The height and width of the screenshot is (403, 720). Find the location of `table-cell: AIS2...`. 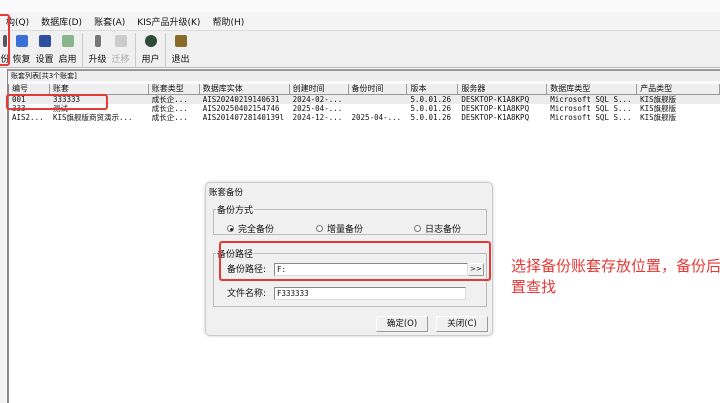

table-cell: AIS2... is located at coordinates (28, 117).